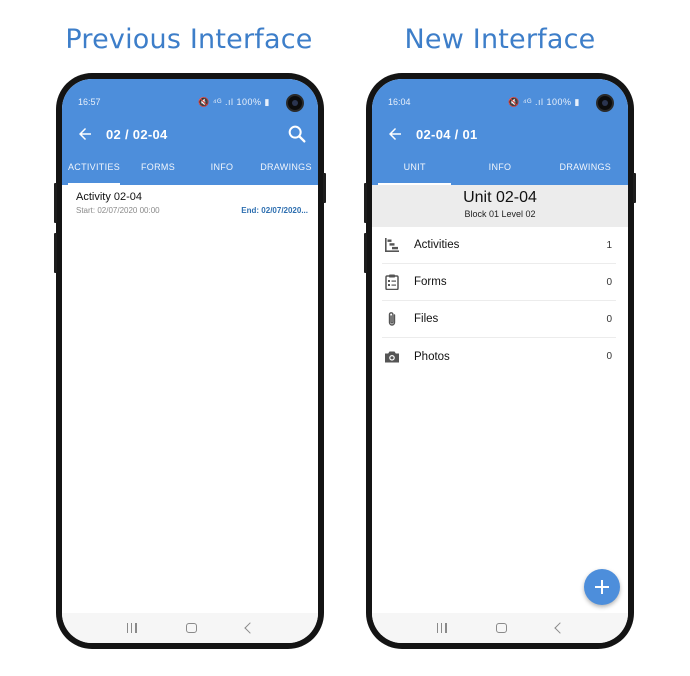  I want to click on unit-title: Unit 02-04, so click(500, 197).